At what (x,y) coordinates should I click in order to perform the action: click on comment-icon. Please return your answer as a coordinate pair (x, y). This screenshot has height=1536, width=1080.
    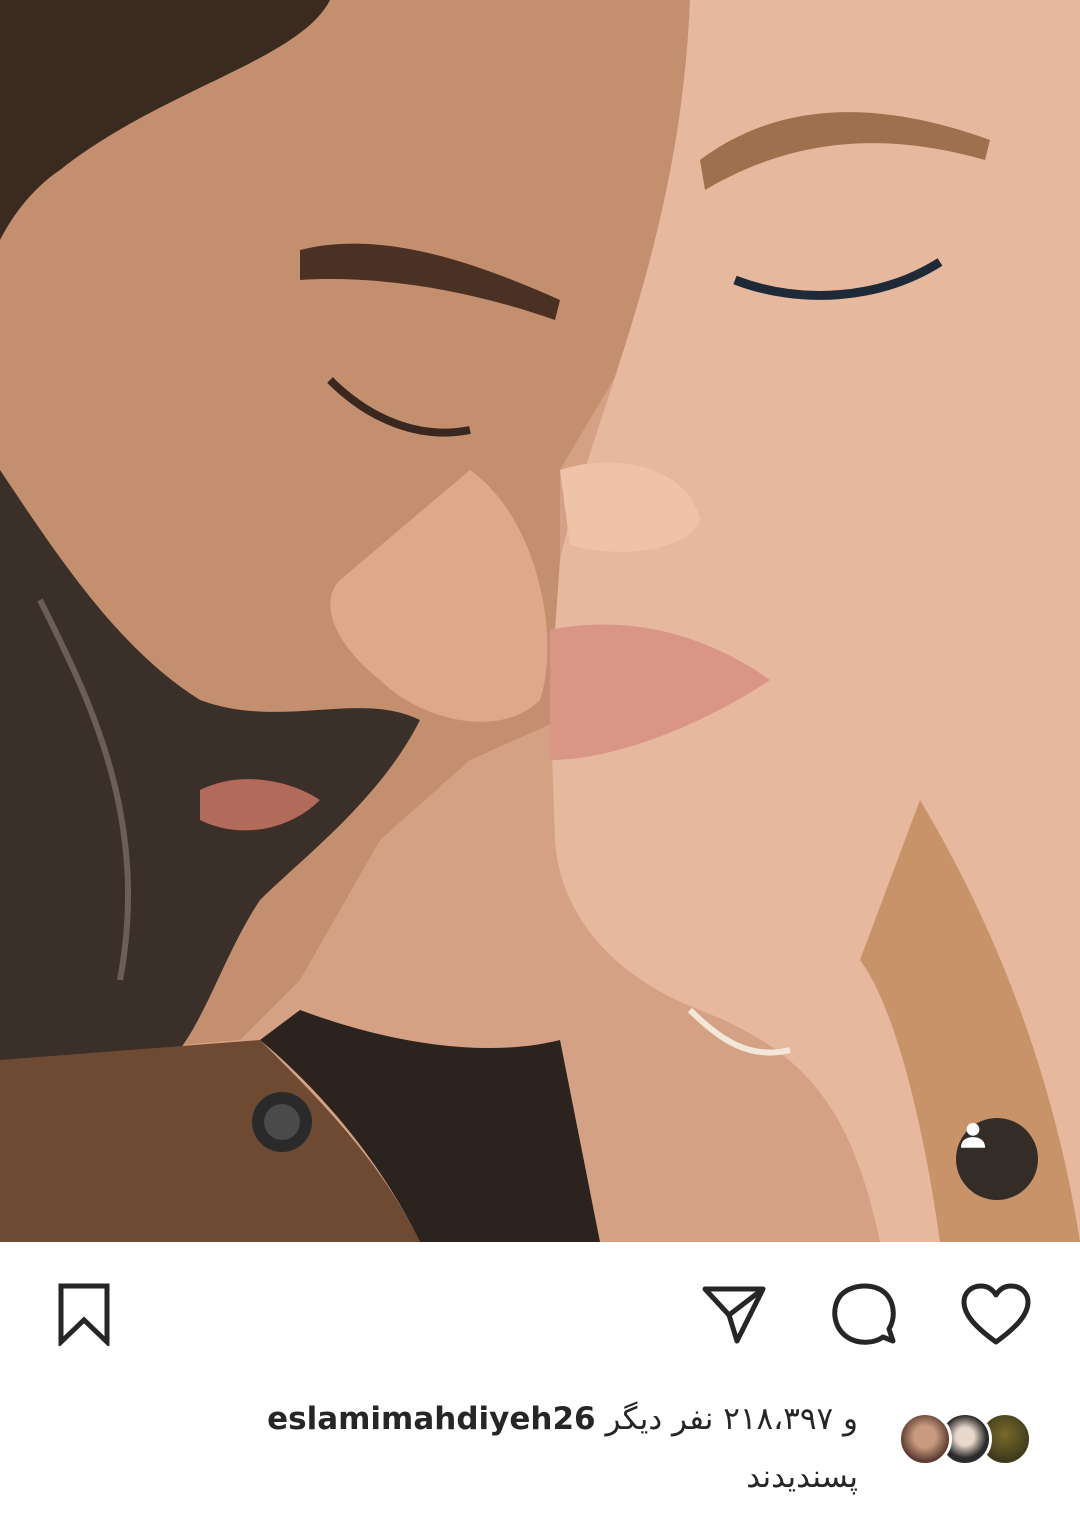
    Looking at the image, I should click on (864, 1314).